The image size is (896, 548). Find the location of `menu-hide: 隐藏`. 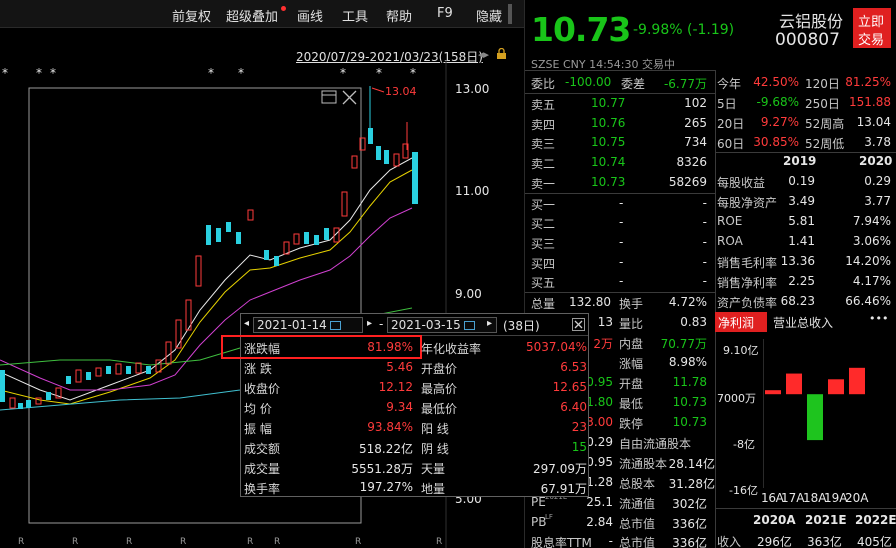

menu-hide: 隐藏 is located at coordinates (489, 15).